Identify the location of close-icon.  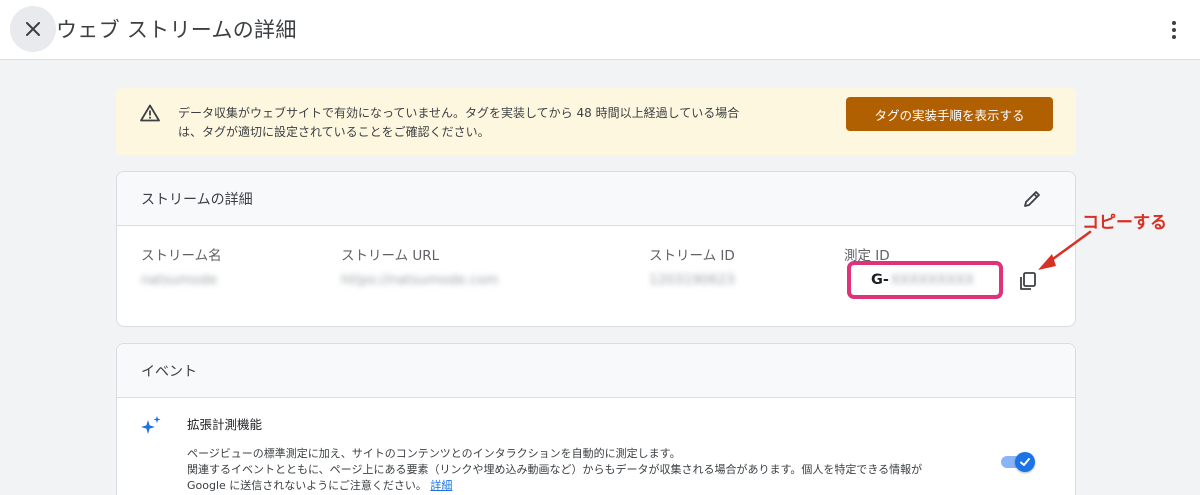
(33, 29).